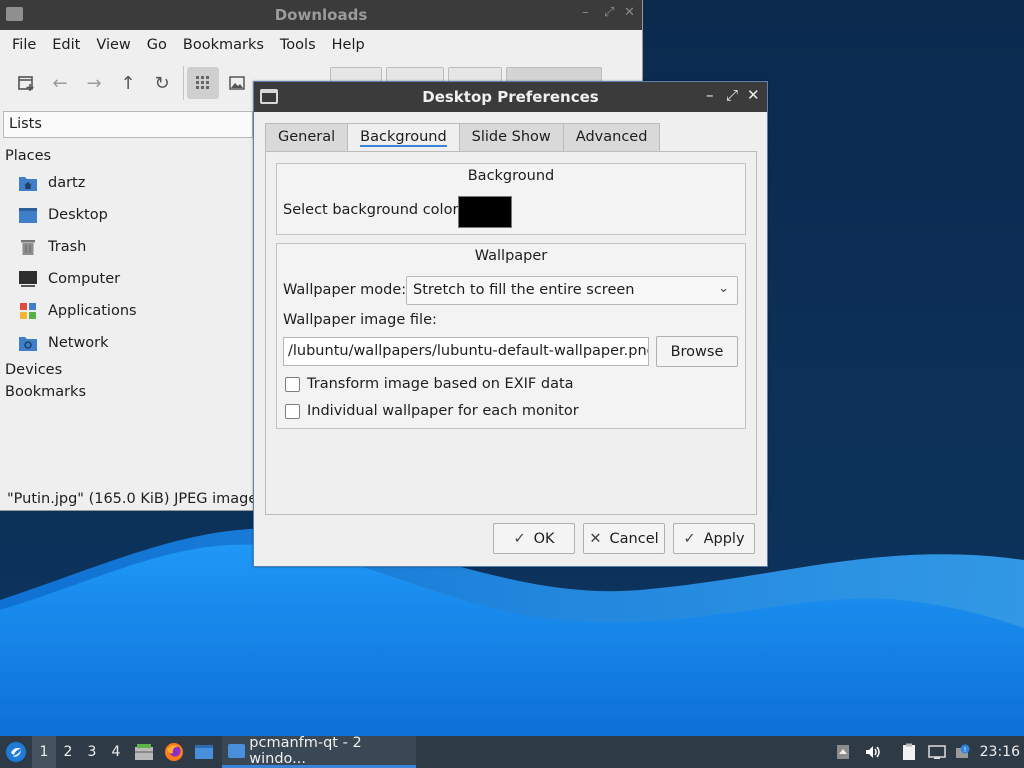 This screenshot has width=1024, height=768. I want to click on trash-icon, so click(28, 247).